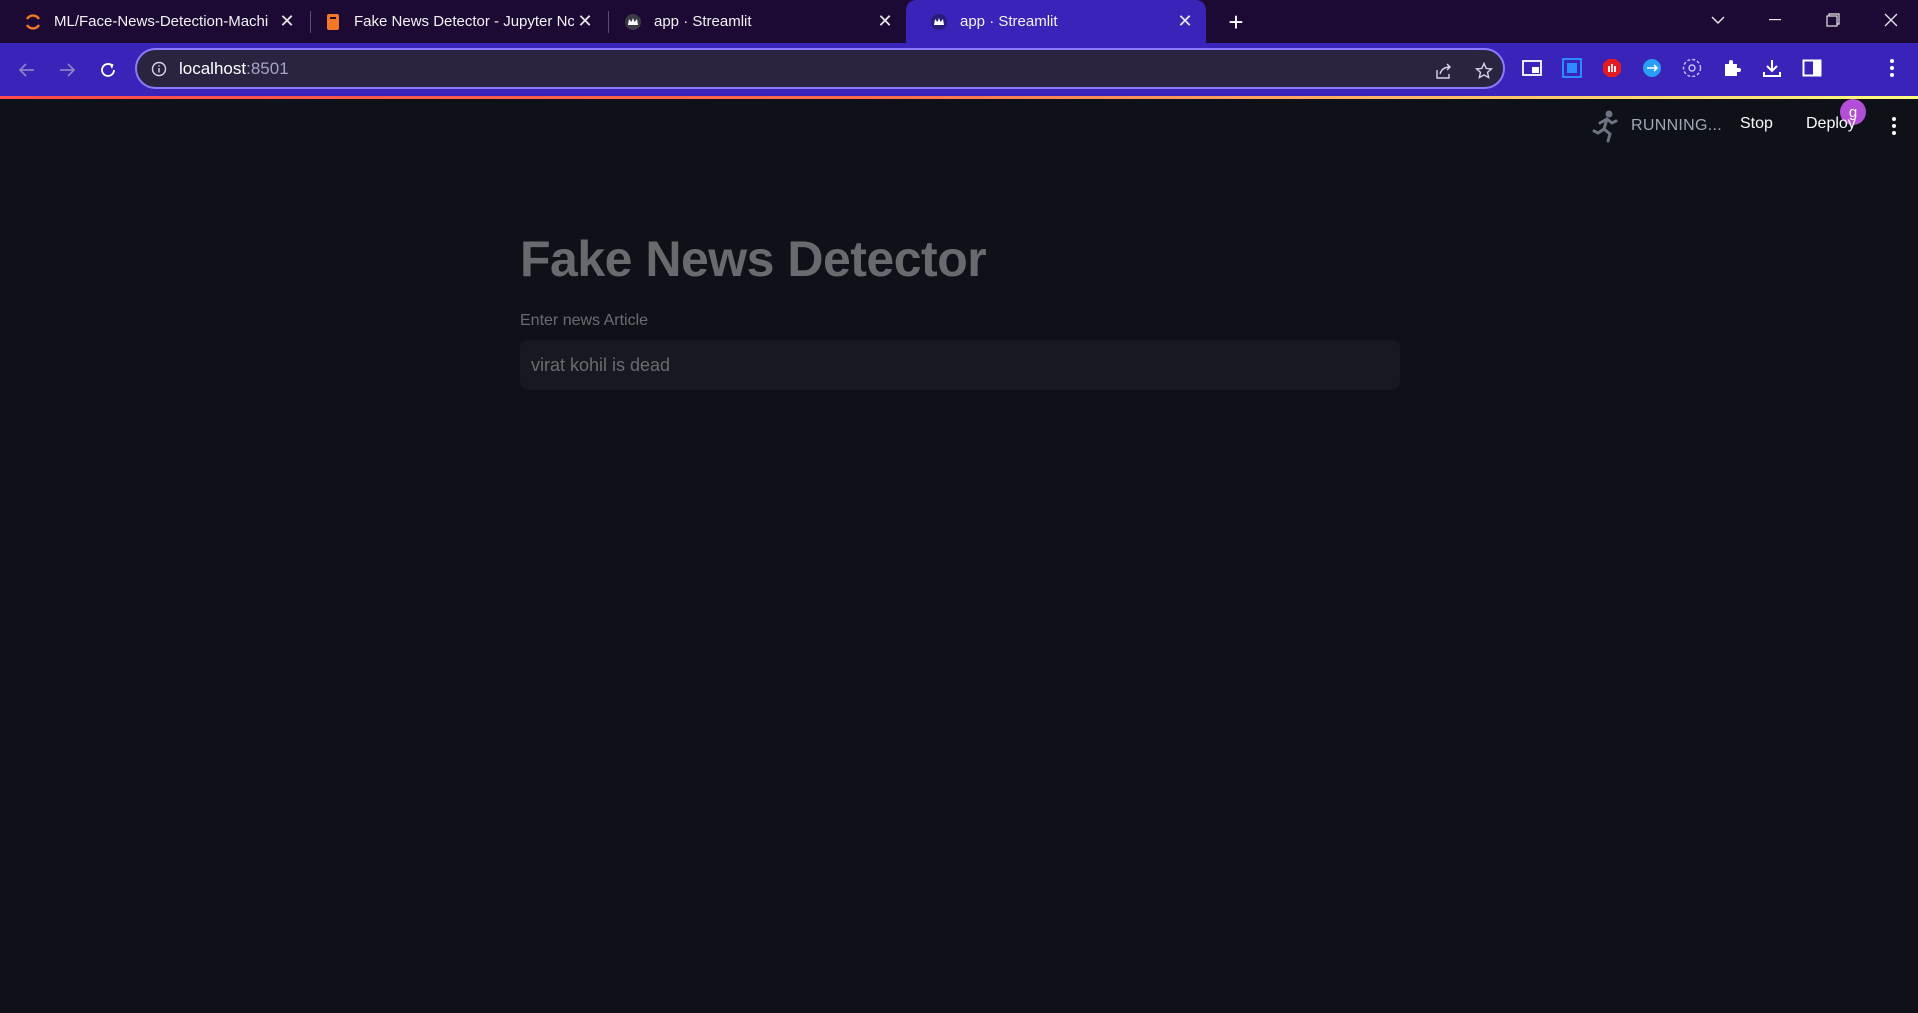  Describe the element at coordinates (1831, 124) in the screenshot. I see `deploy-button: Deploy` at that location.